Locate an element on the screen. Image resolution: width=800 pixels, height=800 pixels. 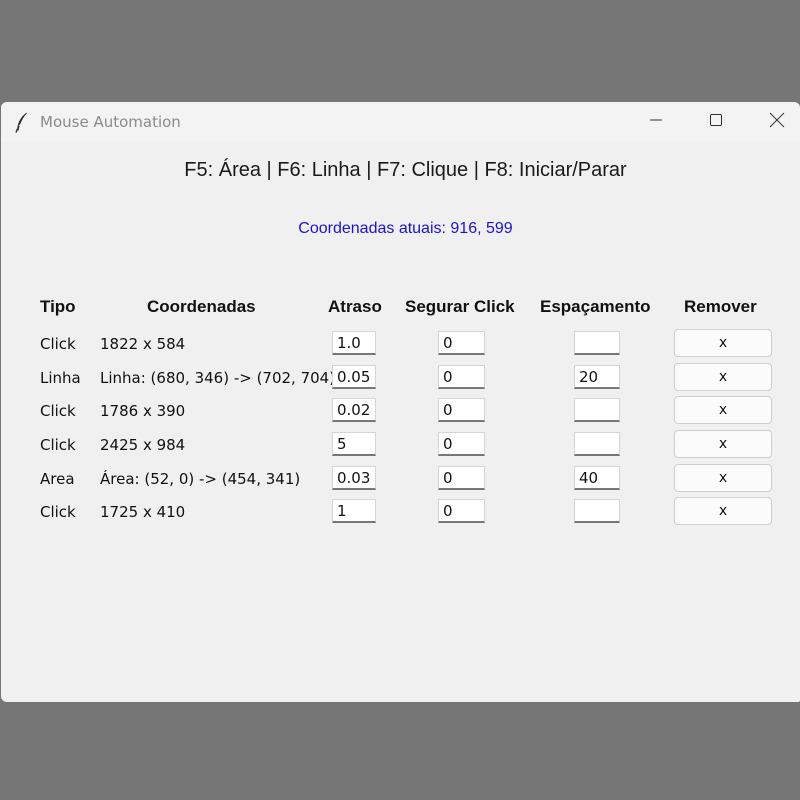
minimize-icon is located at coordinates (656, 122).